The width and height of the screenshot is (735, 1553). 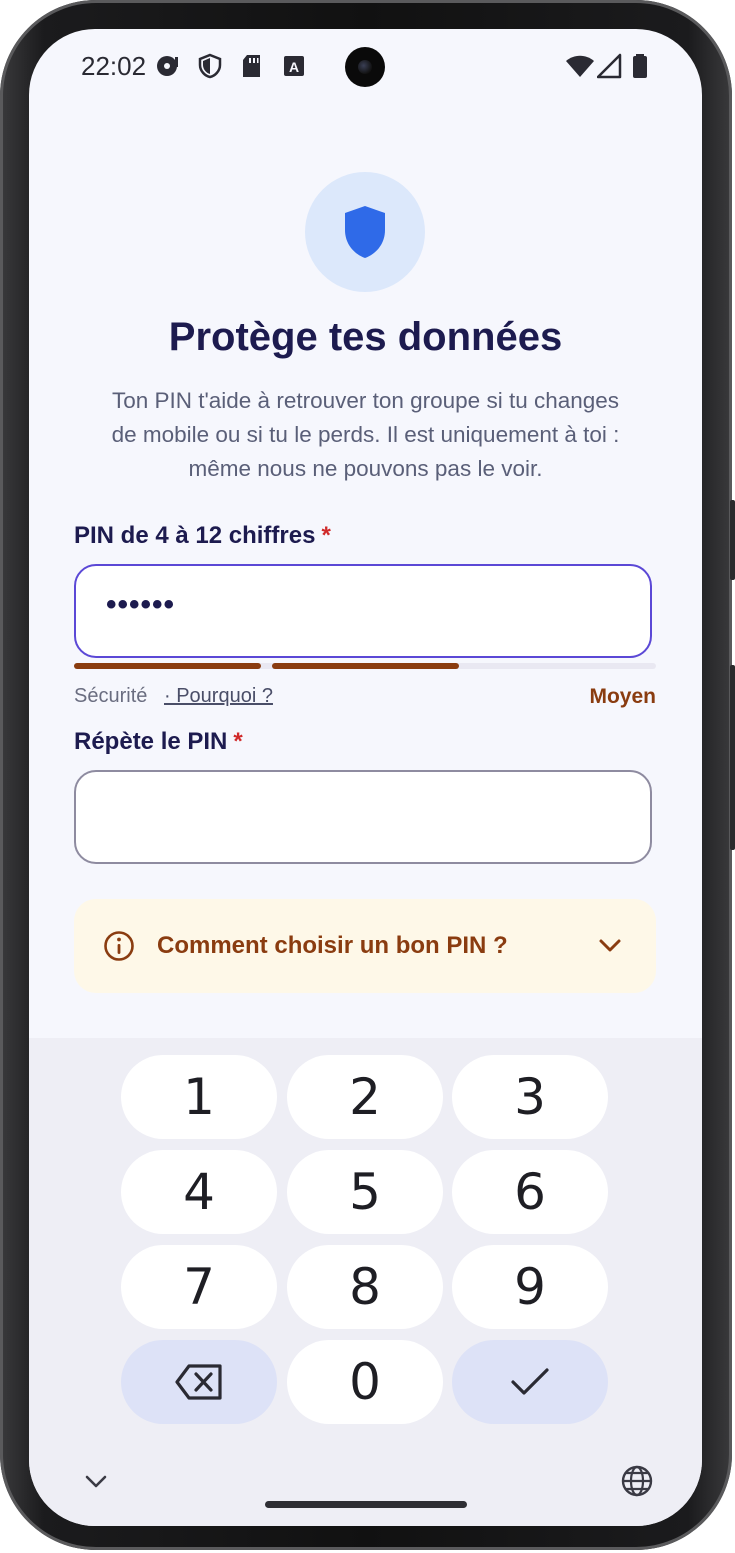 I want to click on pin-field-label: PIN de 4 à 12 chiffres *, so click(x=202, y=536).